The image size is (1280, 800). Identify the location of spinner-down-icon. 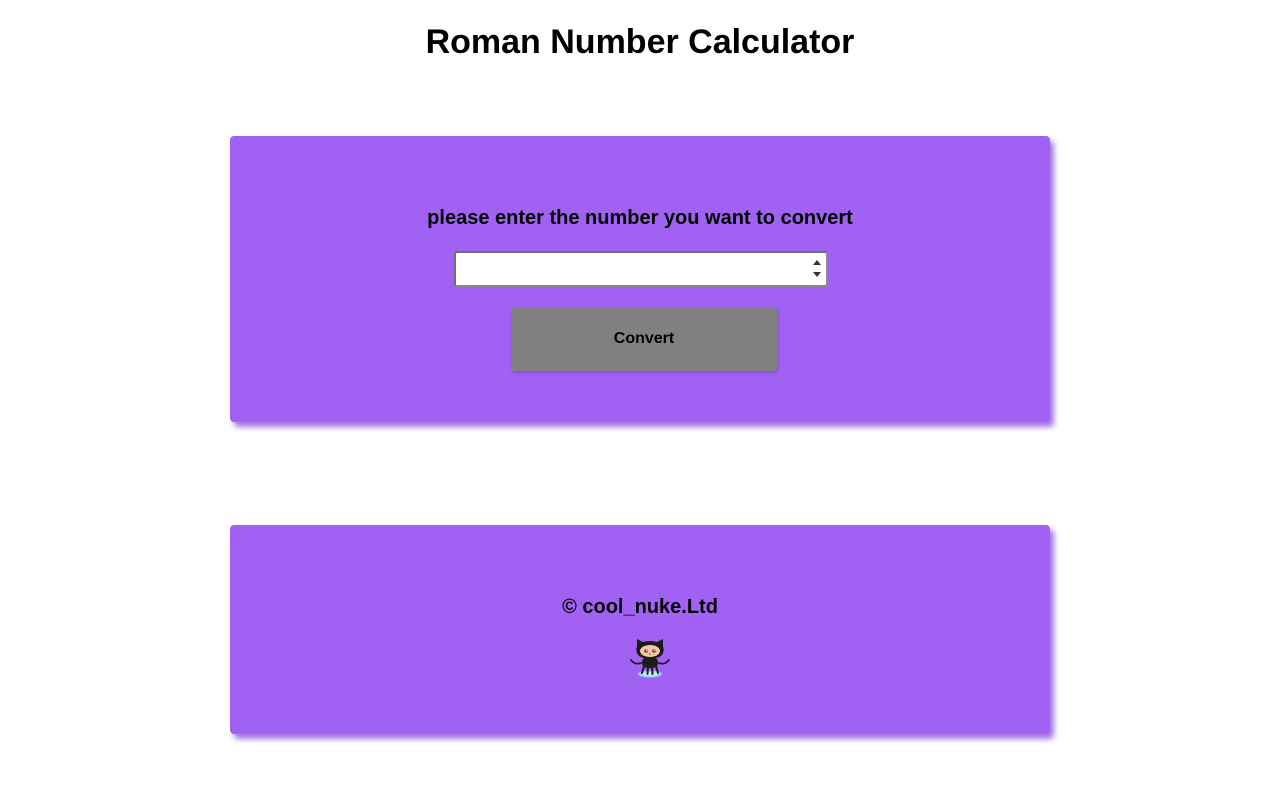
(817, 274).